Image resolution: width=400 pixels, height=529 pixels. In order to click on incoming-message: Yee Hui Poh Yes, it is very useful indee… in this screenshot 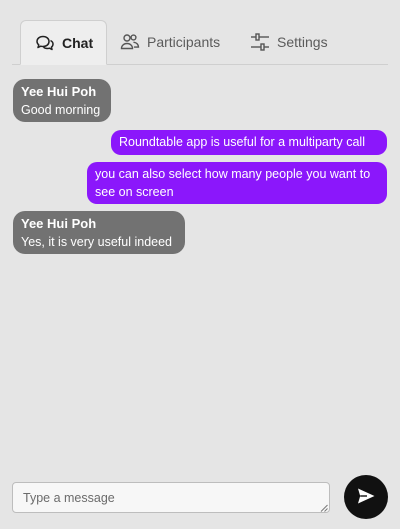, I will do `click(99, 232)`.